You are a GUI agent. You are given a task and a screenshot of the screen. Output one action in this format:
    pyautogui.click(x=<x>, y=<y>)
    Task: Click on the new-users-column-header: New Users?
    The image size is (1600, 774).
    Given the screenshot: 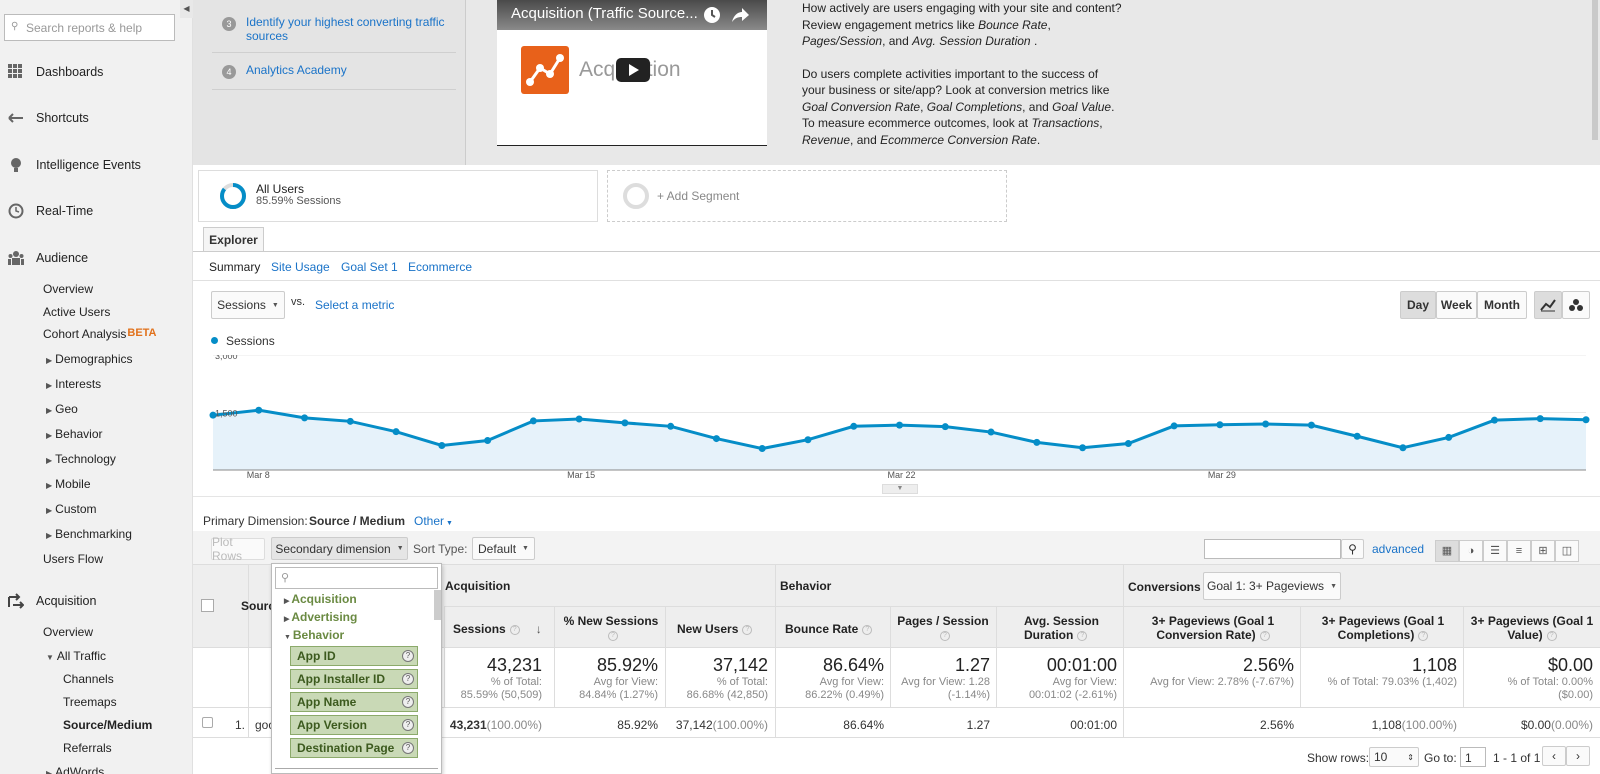 What is the action you would take?
    pyautogui.click(x=715, y=629)
    